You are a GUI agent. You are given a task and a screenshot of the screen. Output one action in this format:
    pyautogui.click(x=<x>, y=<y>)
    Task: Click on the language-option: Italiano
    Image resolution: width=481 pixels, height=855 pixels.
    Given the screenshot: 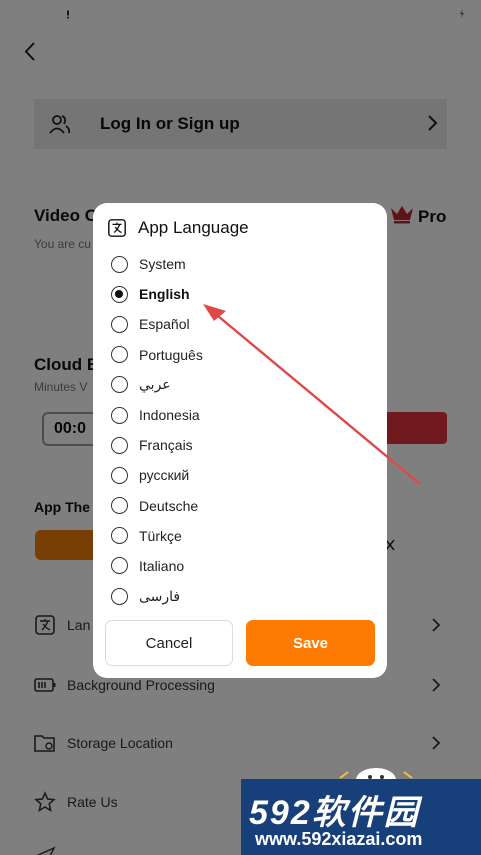 What is the action you would take?
    pyautogui.click(x=241, y=566)
    